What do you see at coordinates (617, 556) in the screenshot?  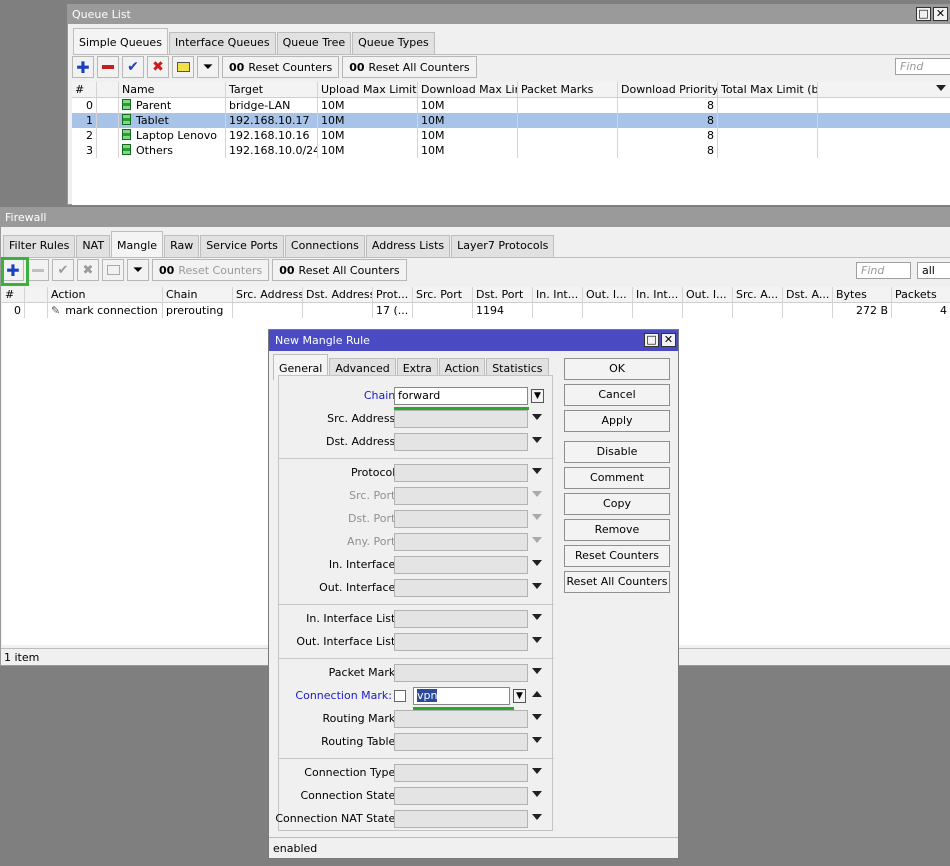 I see `reset-counters-button: Reset Counters` at bounding box center [617, 556].